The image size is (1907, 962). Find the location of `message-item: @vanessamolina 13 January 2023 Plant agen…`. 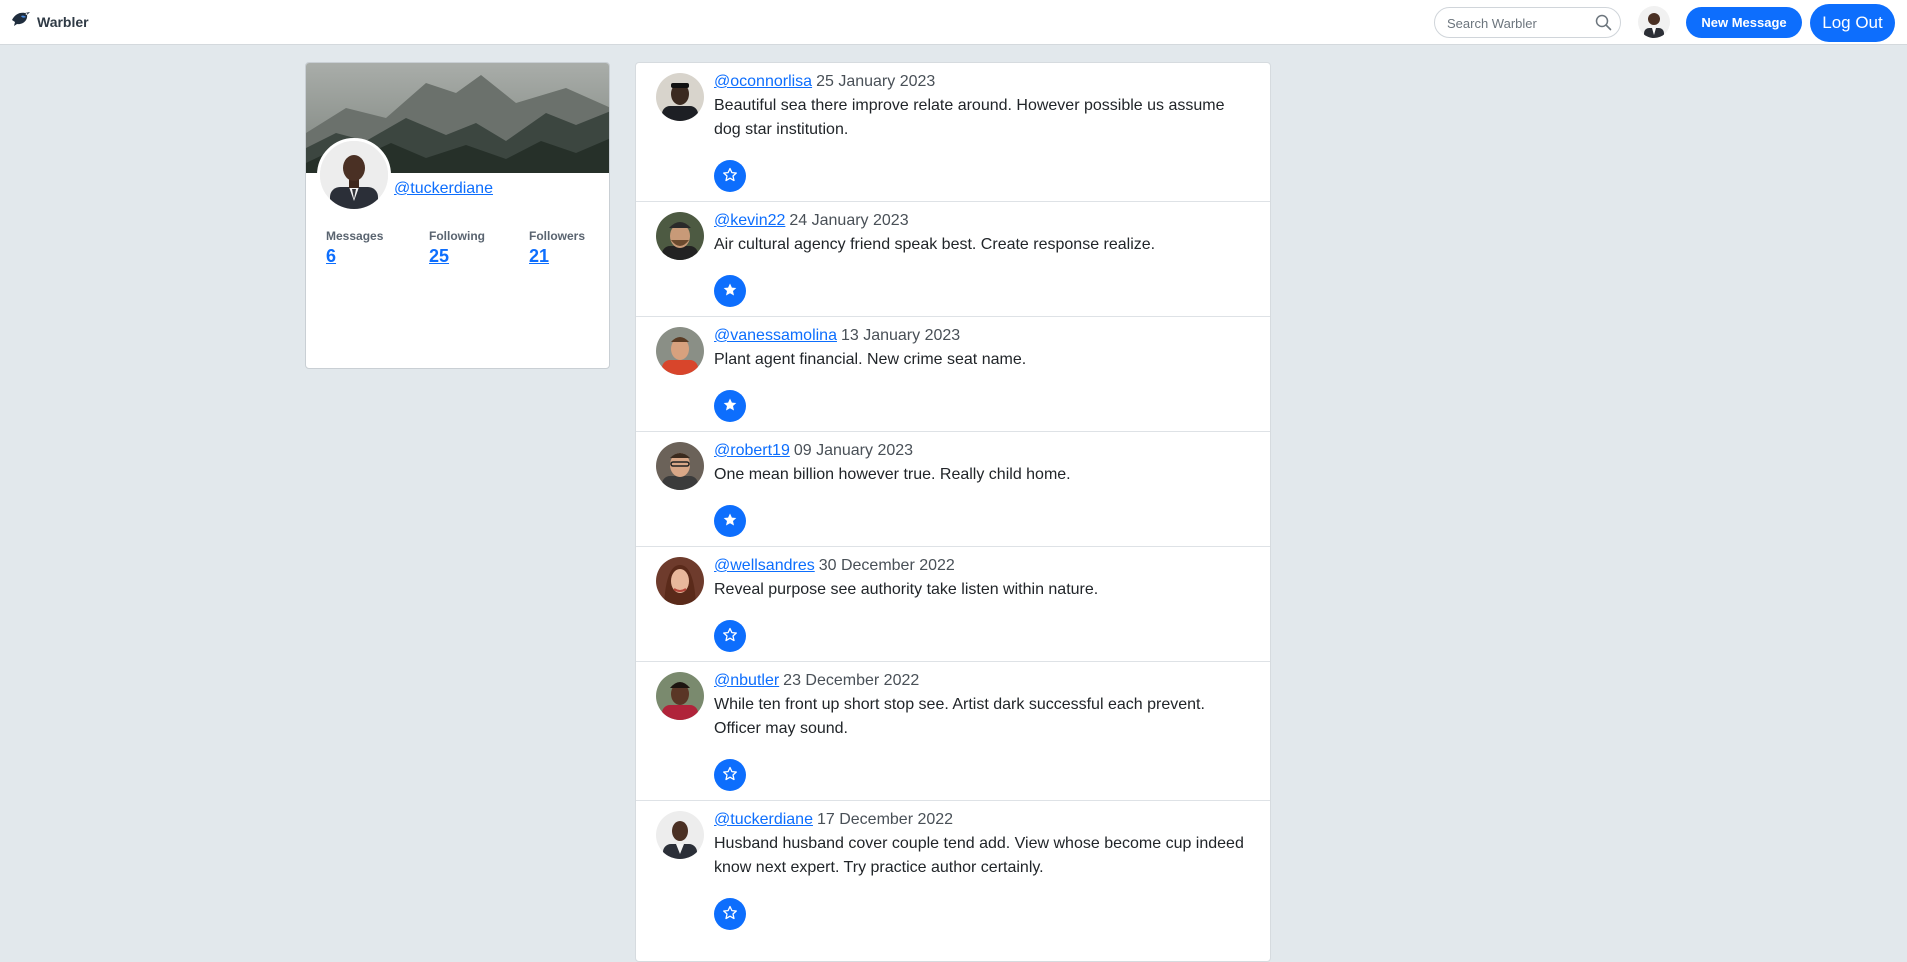

message-item: @vanessamolina 13 January 2023 Plant agen… is located at coordinates (953, 374).